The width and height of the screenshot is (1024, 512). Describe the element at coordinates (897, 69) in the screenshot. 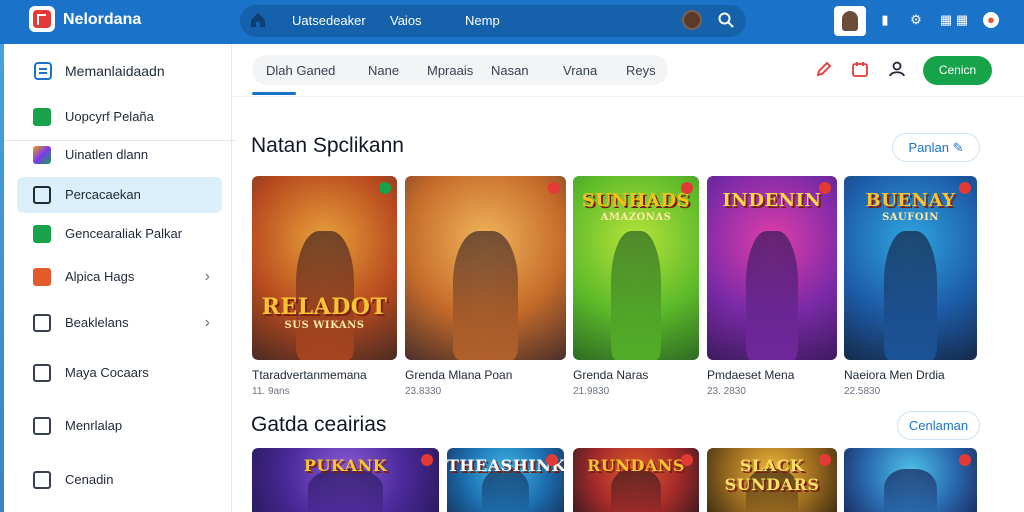

I see `user-icon` at that location.